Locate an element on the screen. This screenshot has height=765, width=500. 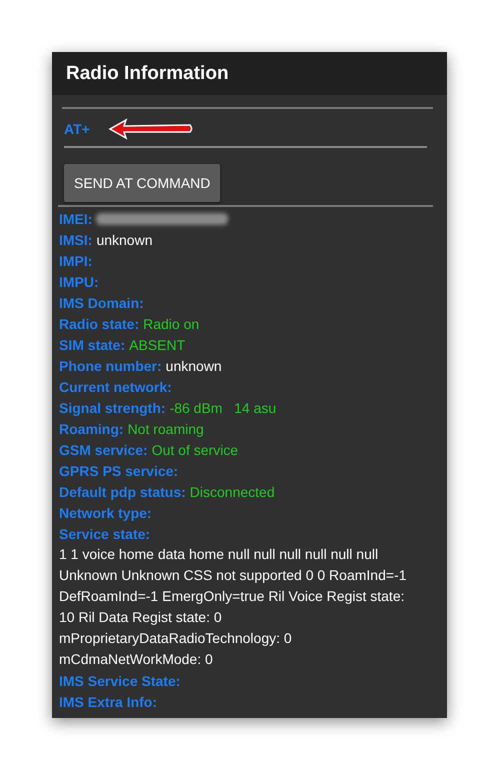
info-value: Out of service is located at coordinates (195, 450).